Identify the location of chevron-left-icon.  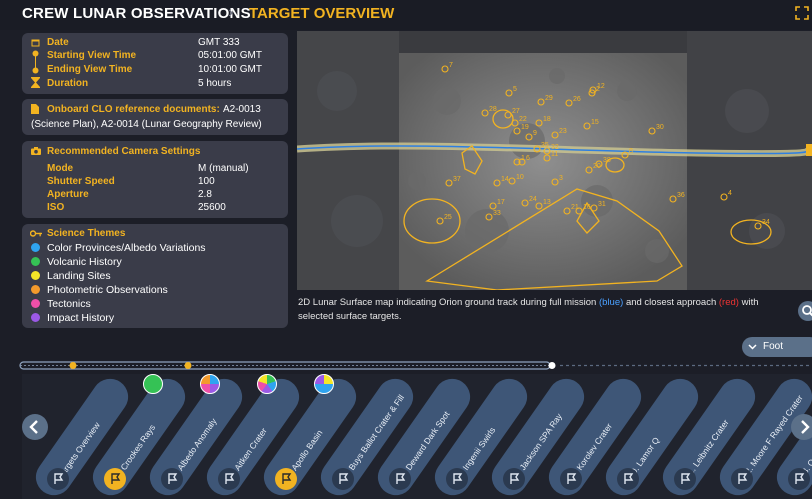
(33, 427).